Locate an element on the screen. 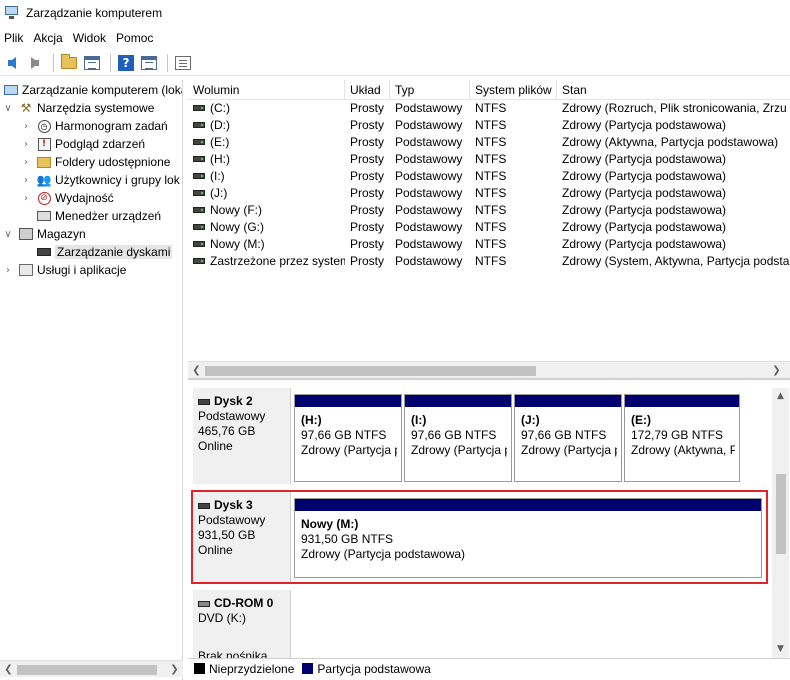 The height and width of the screenshot is (680, 790). storage-icon is located at coordinates (26, 234).